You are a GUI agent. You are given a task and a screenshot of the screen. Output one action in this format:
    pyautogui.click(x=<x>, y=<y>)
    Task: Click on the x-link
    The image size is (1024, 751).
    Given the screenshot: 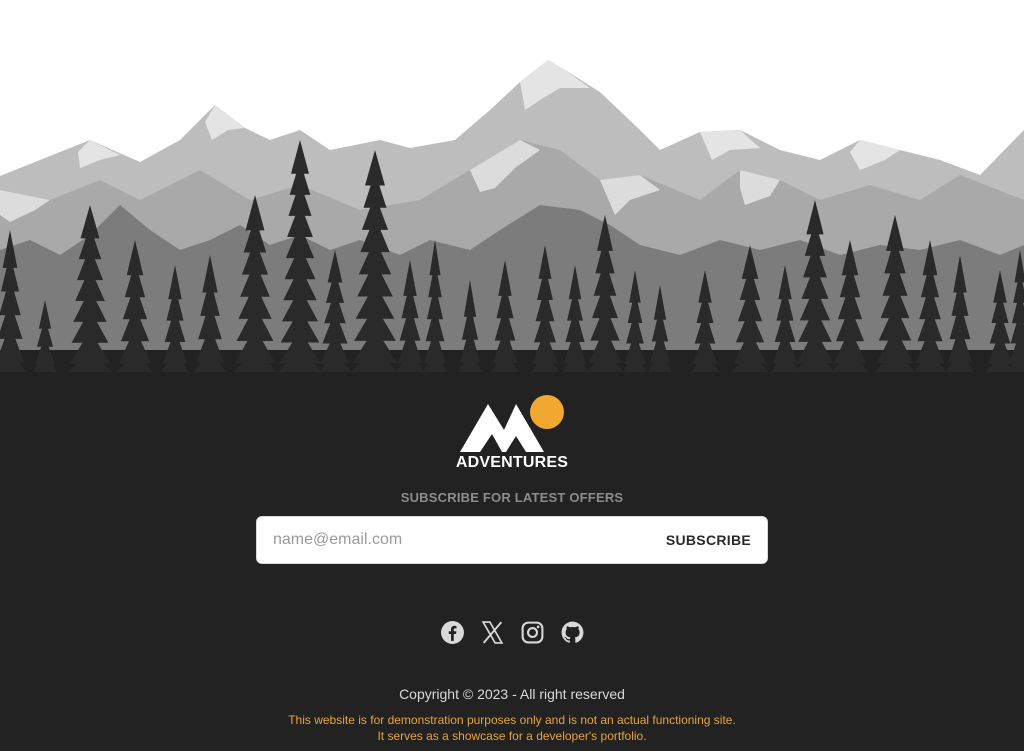 What is the action you would take?
    pyautogui.click(x=492, y=632)
    